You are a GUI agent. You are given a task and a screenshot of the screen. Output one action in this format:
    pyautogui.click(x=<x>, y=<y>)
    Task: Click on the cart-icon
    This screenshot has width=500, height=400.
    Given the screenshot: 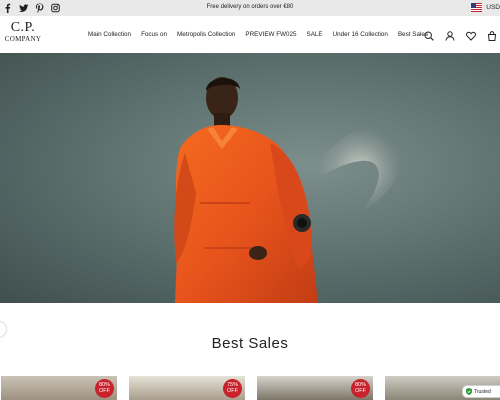 What is the action you would take?
    pyautogui.click(x=492, y=34)
    